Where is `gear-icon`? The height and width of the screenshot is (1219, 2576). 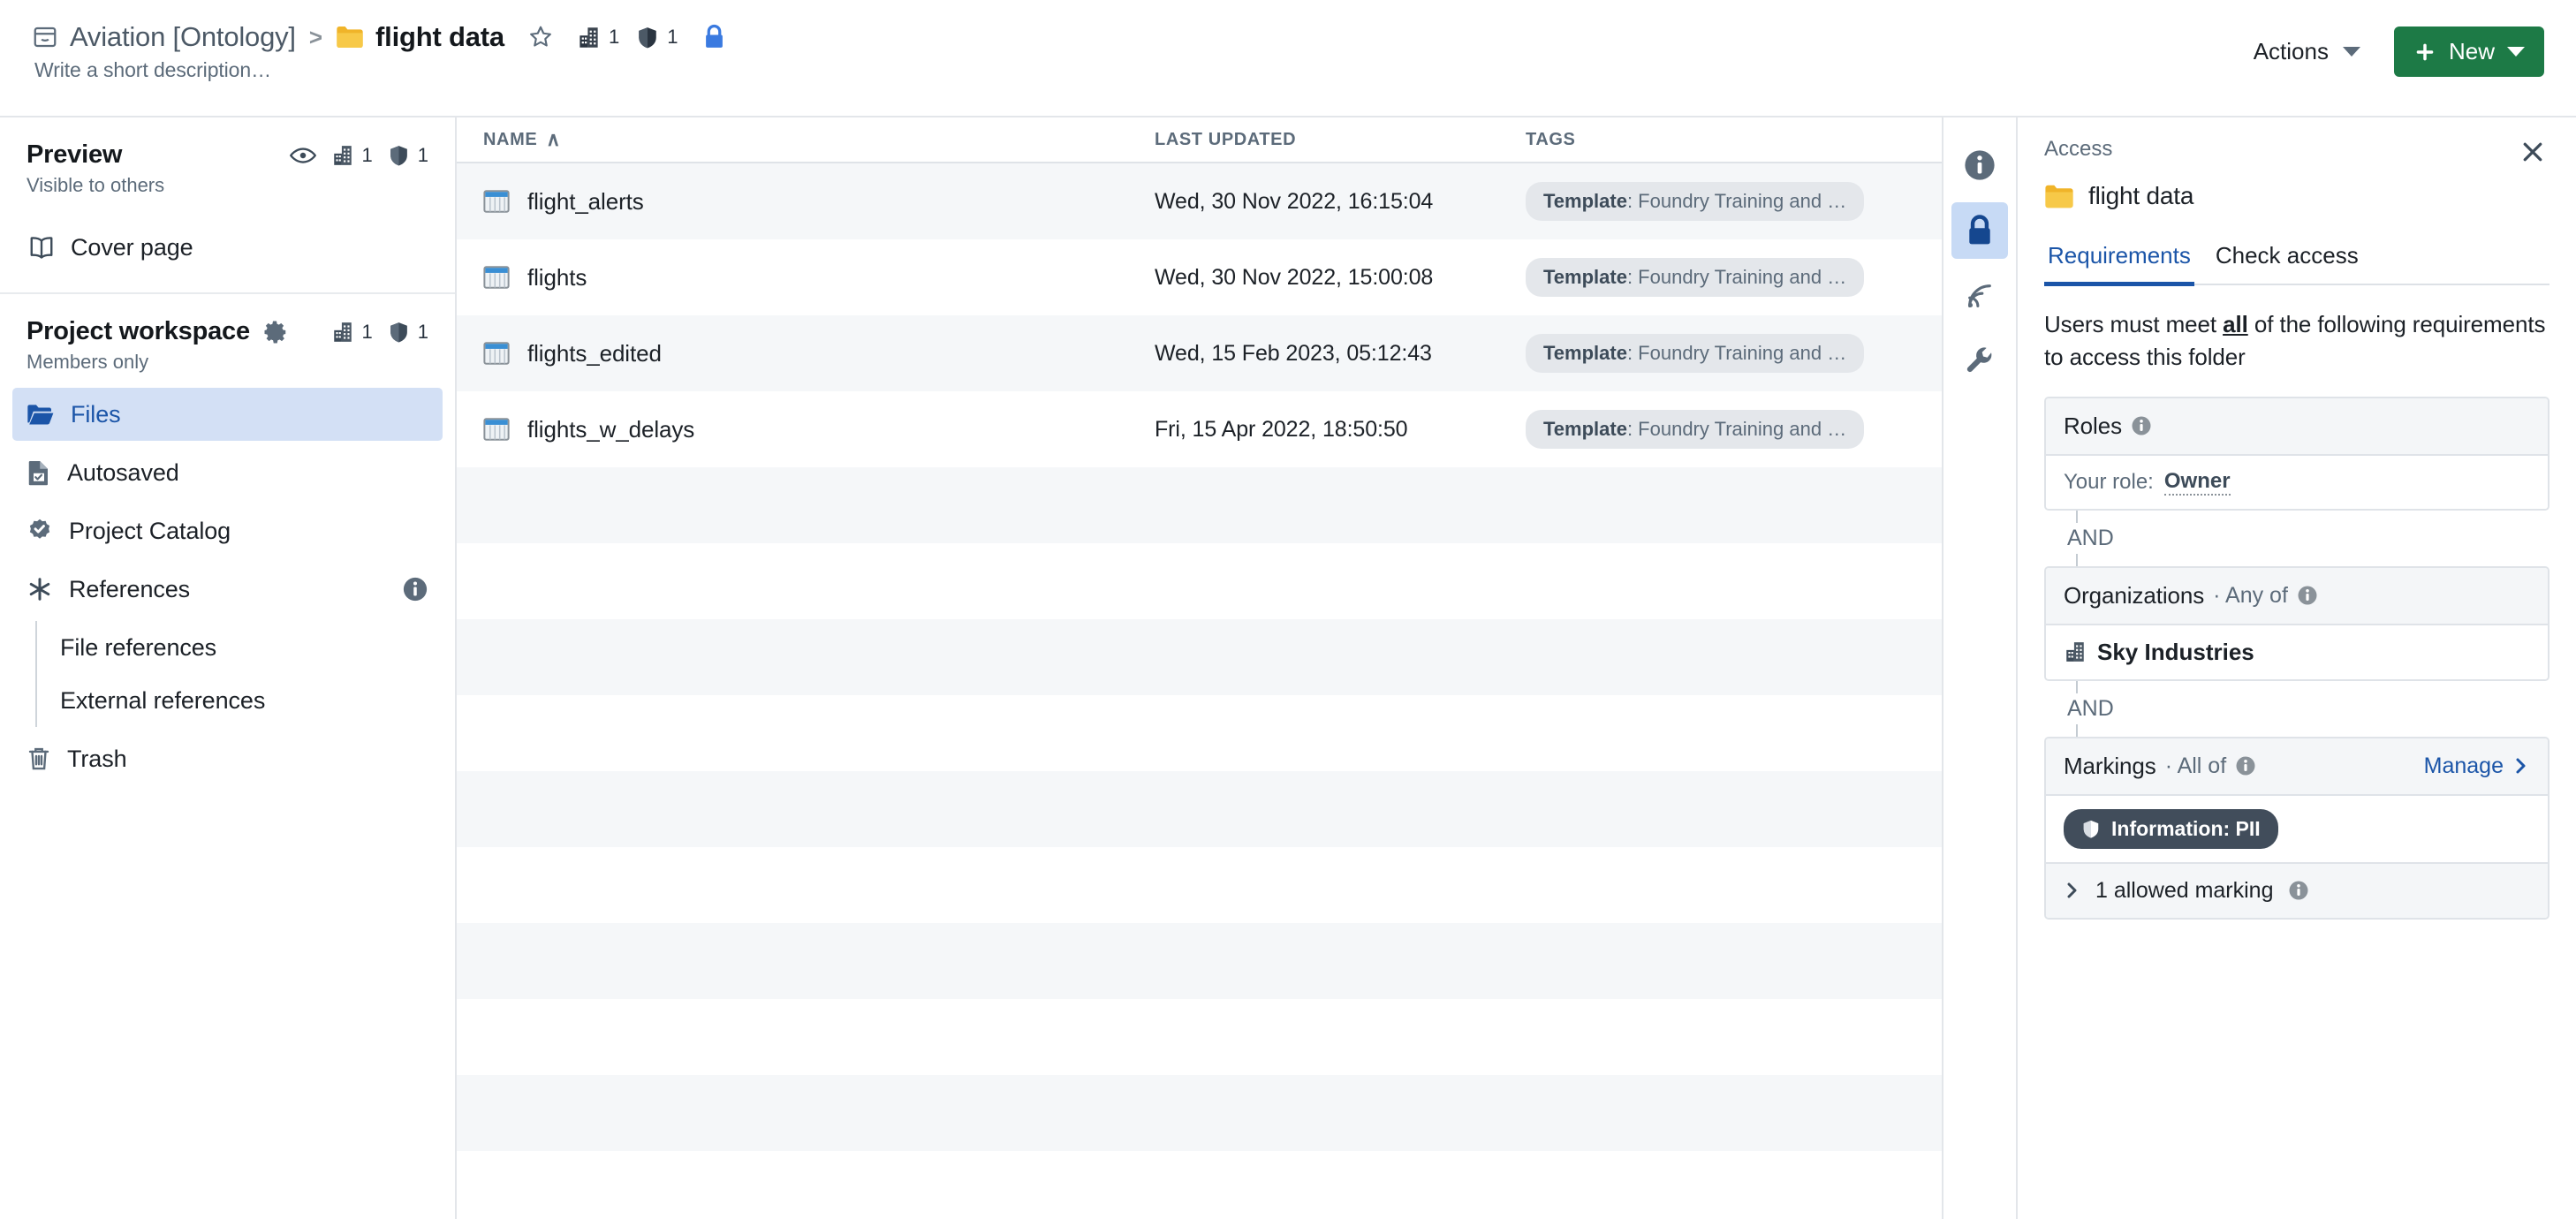
gear-icon is located at coordinates (275, 332).